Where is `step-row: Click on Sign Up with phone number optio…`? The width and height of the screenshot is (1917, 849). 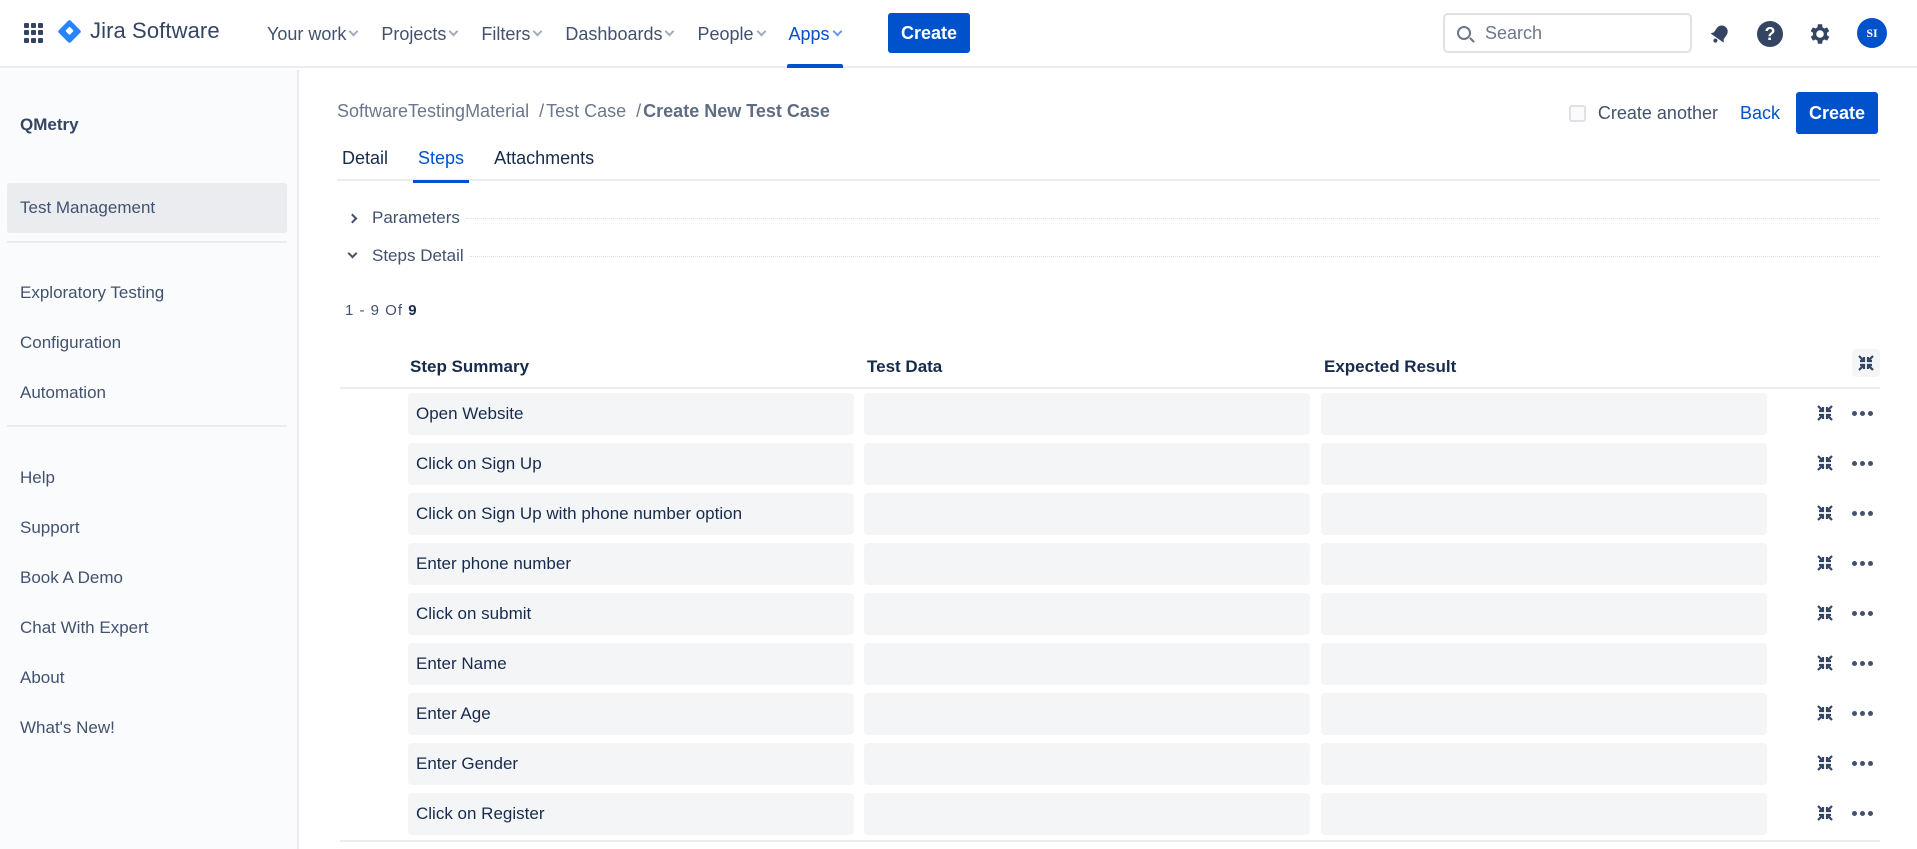 step-row: Click on Sign Up with phone number optio… is located at coordinates (1110, 516).